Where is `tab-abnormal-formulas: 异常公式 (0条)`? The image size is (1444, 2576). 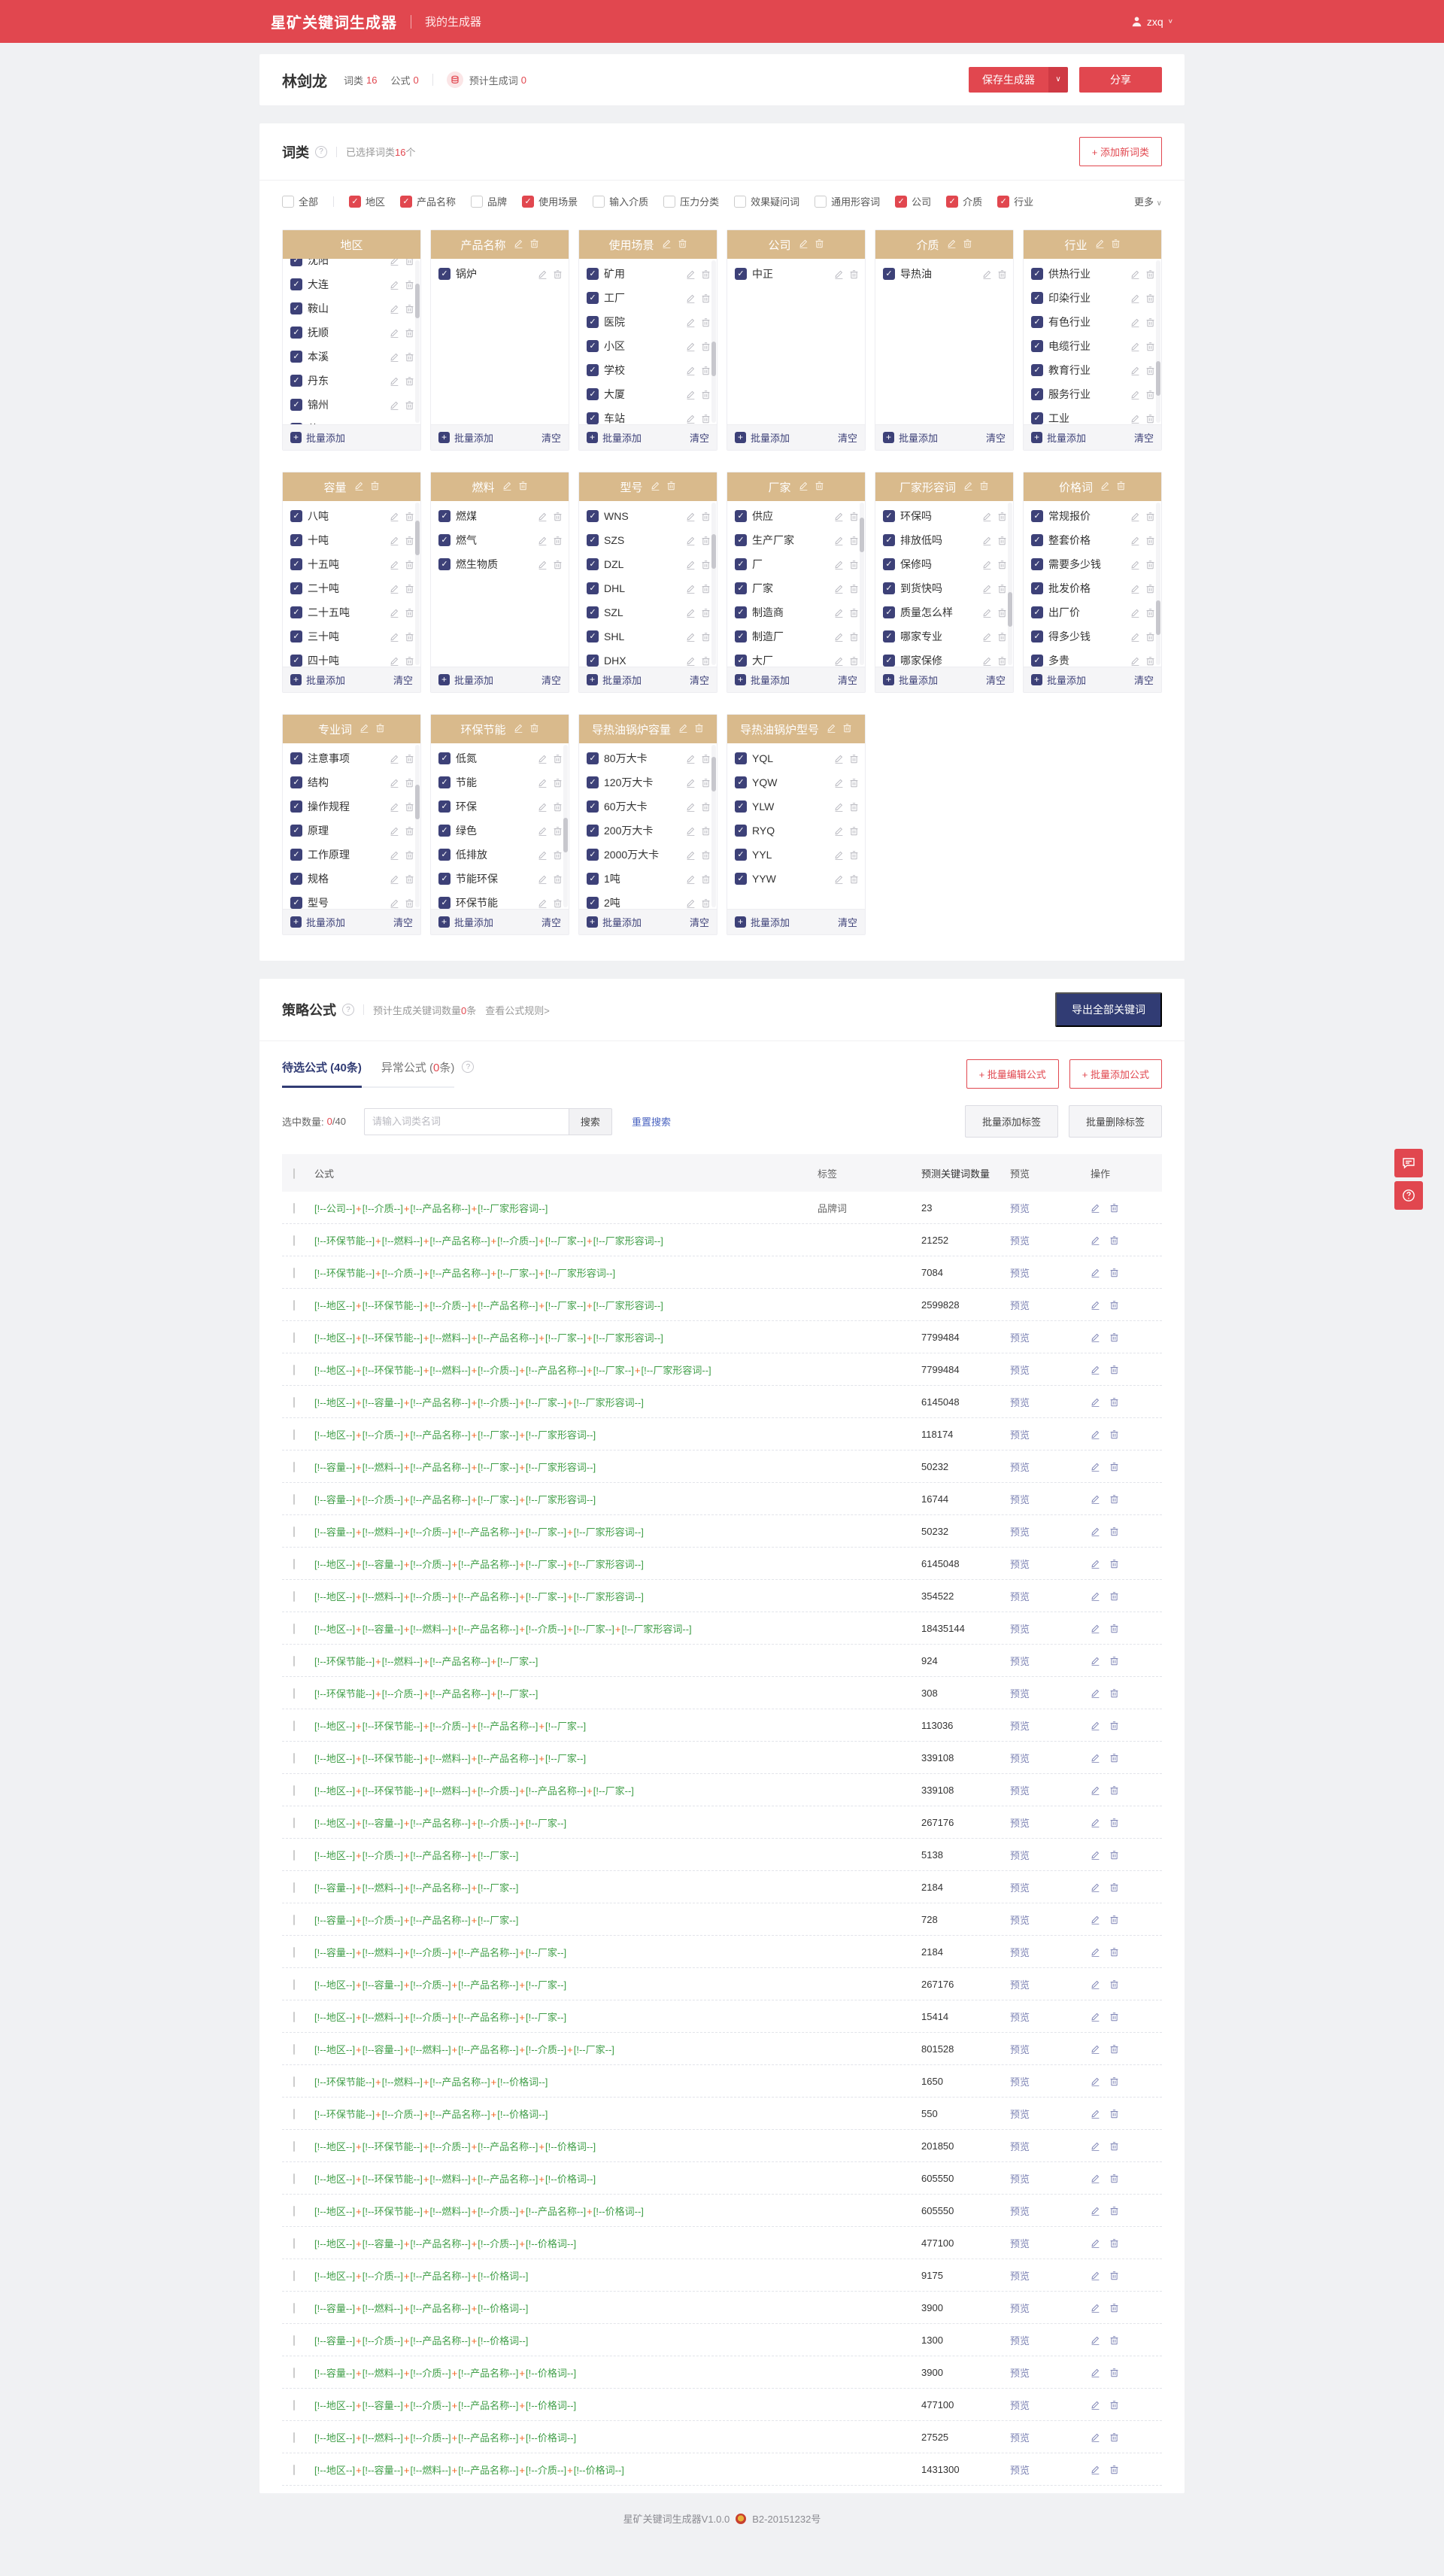 tab-abnormal-formulas: 异常公式 (0条) is located at coordinates (418, 1073).